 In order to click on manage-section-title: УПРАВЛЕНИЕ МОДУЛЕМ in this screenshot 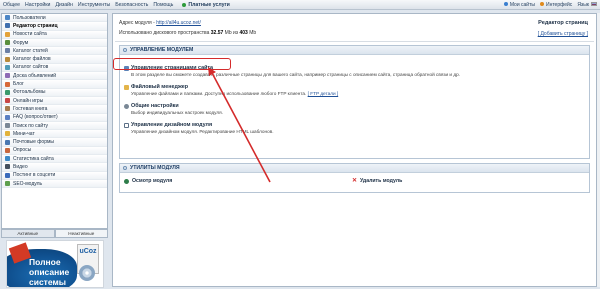, I will do `click(162, 50)`.